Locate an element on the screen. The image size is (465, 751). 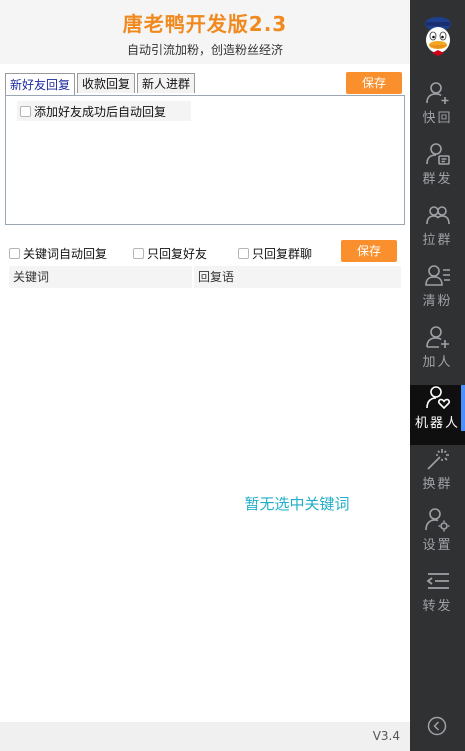
auto-reply-option: 添加好友成功后自动回复 is located at coordinates (104, 111).